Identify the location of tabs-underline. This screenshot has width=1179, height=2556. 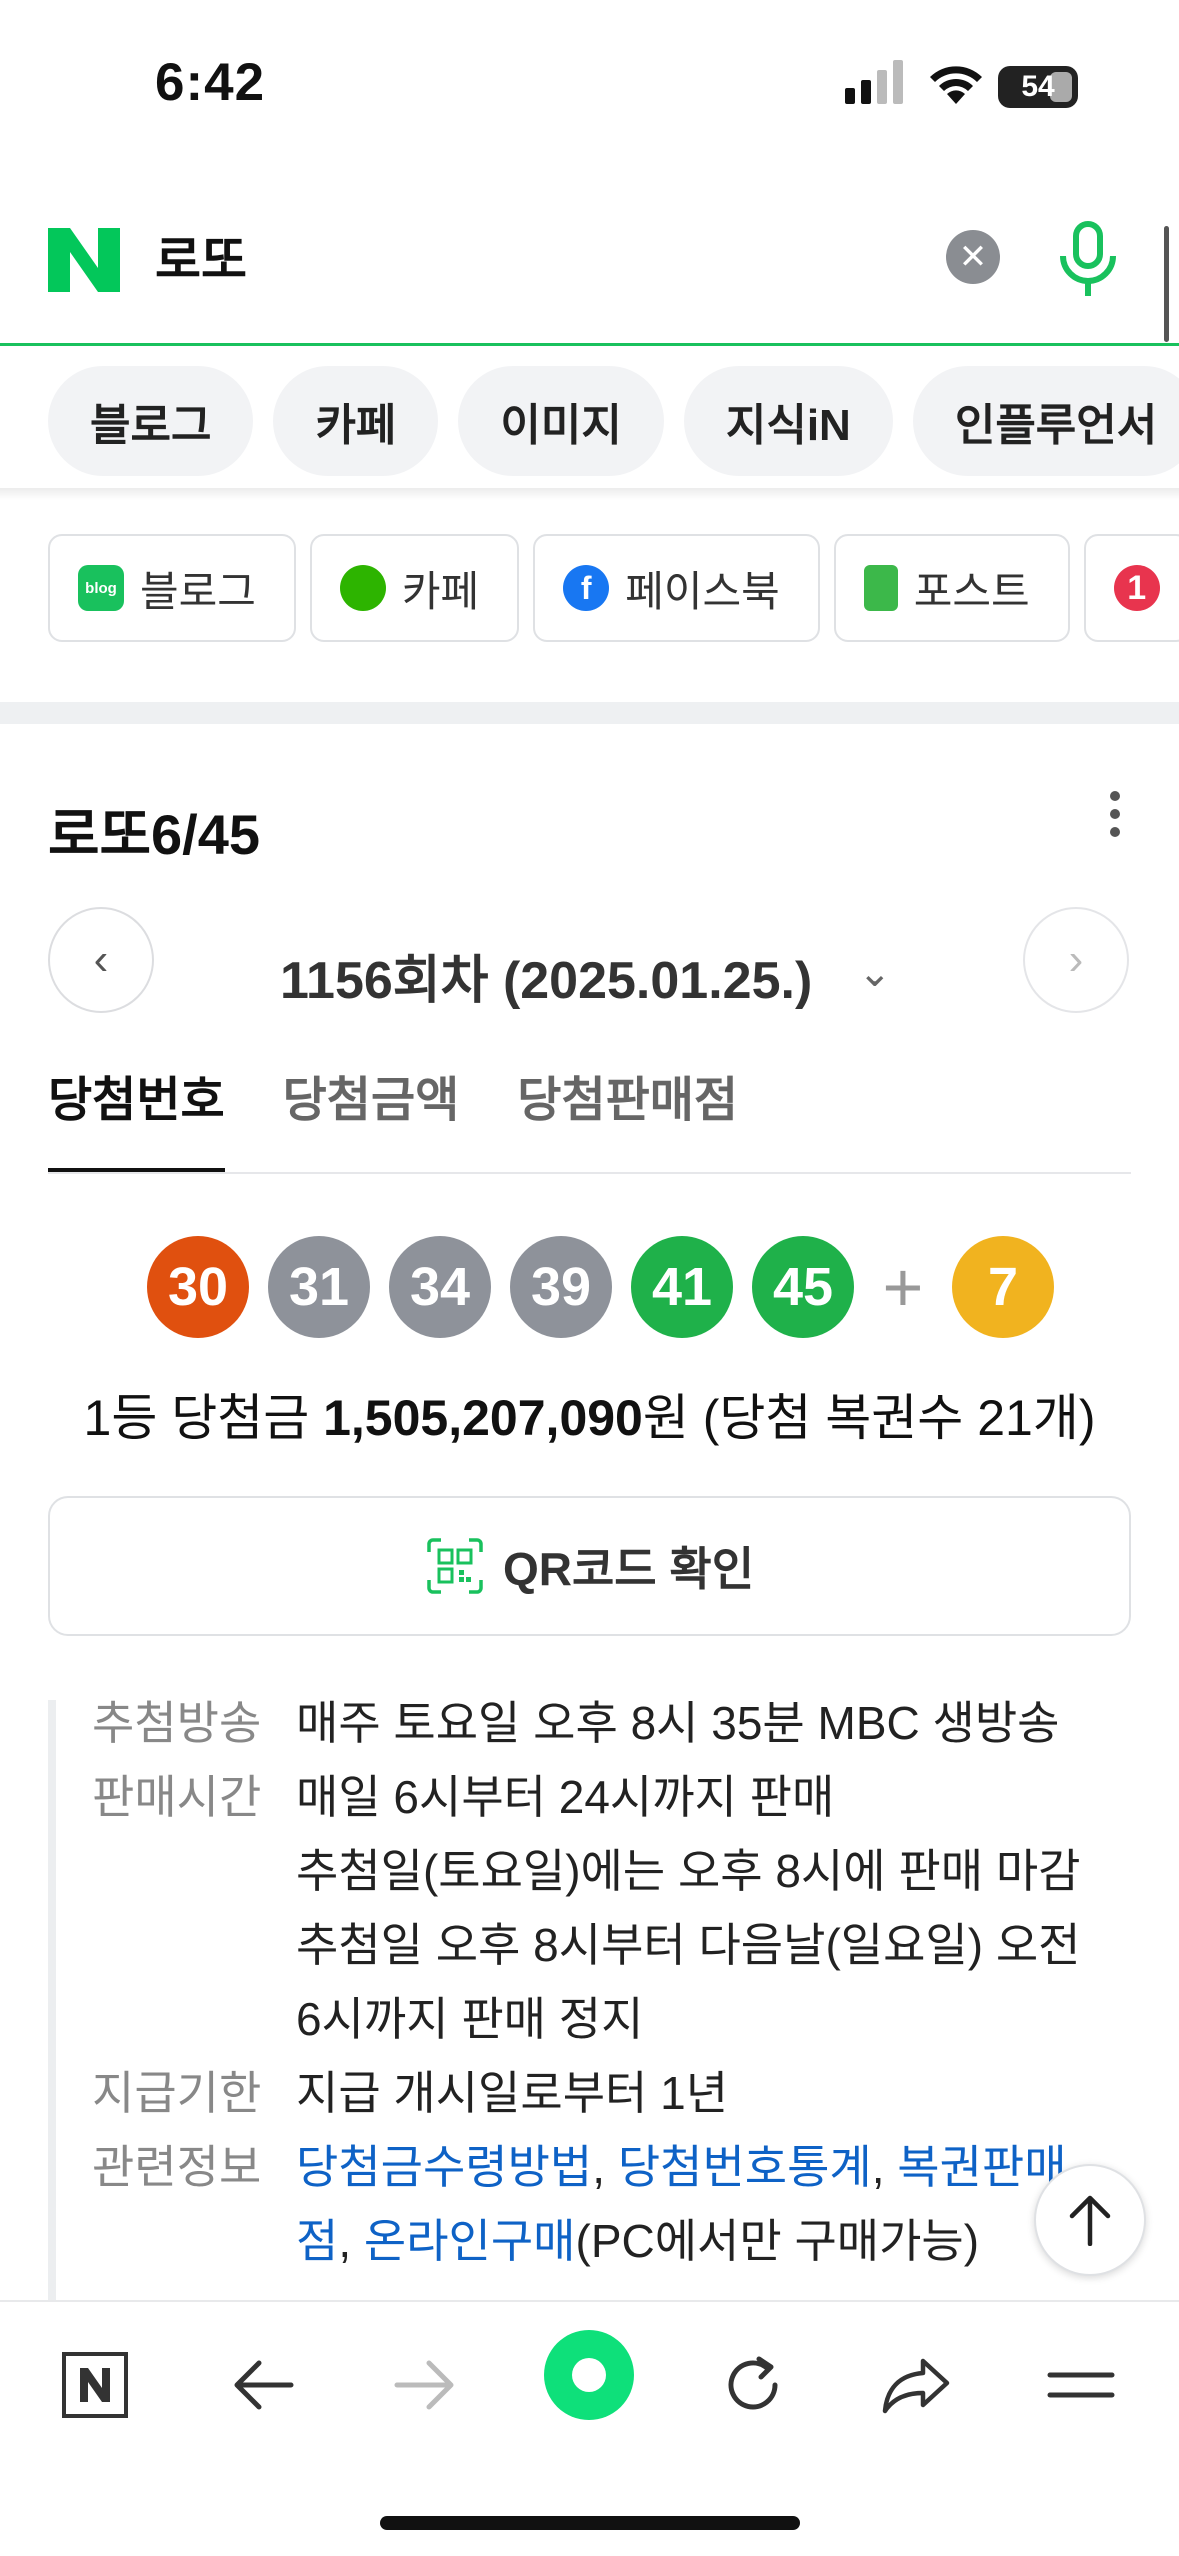
(589, 1173).